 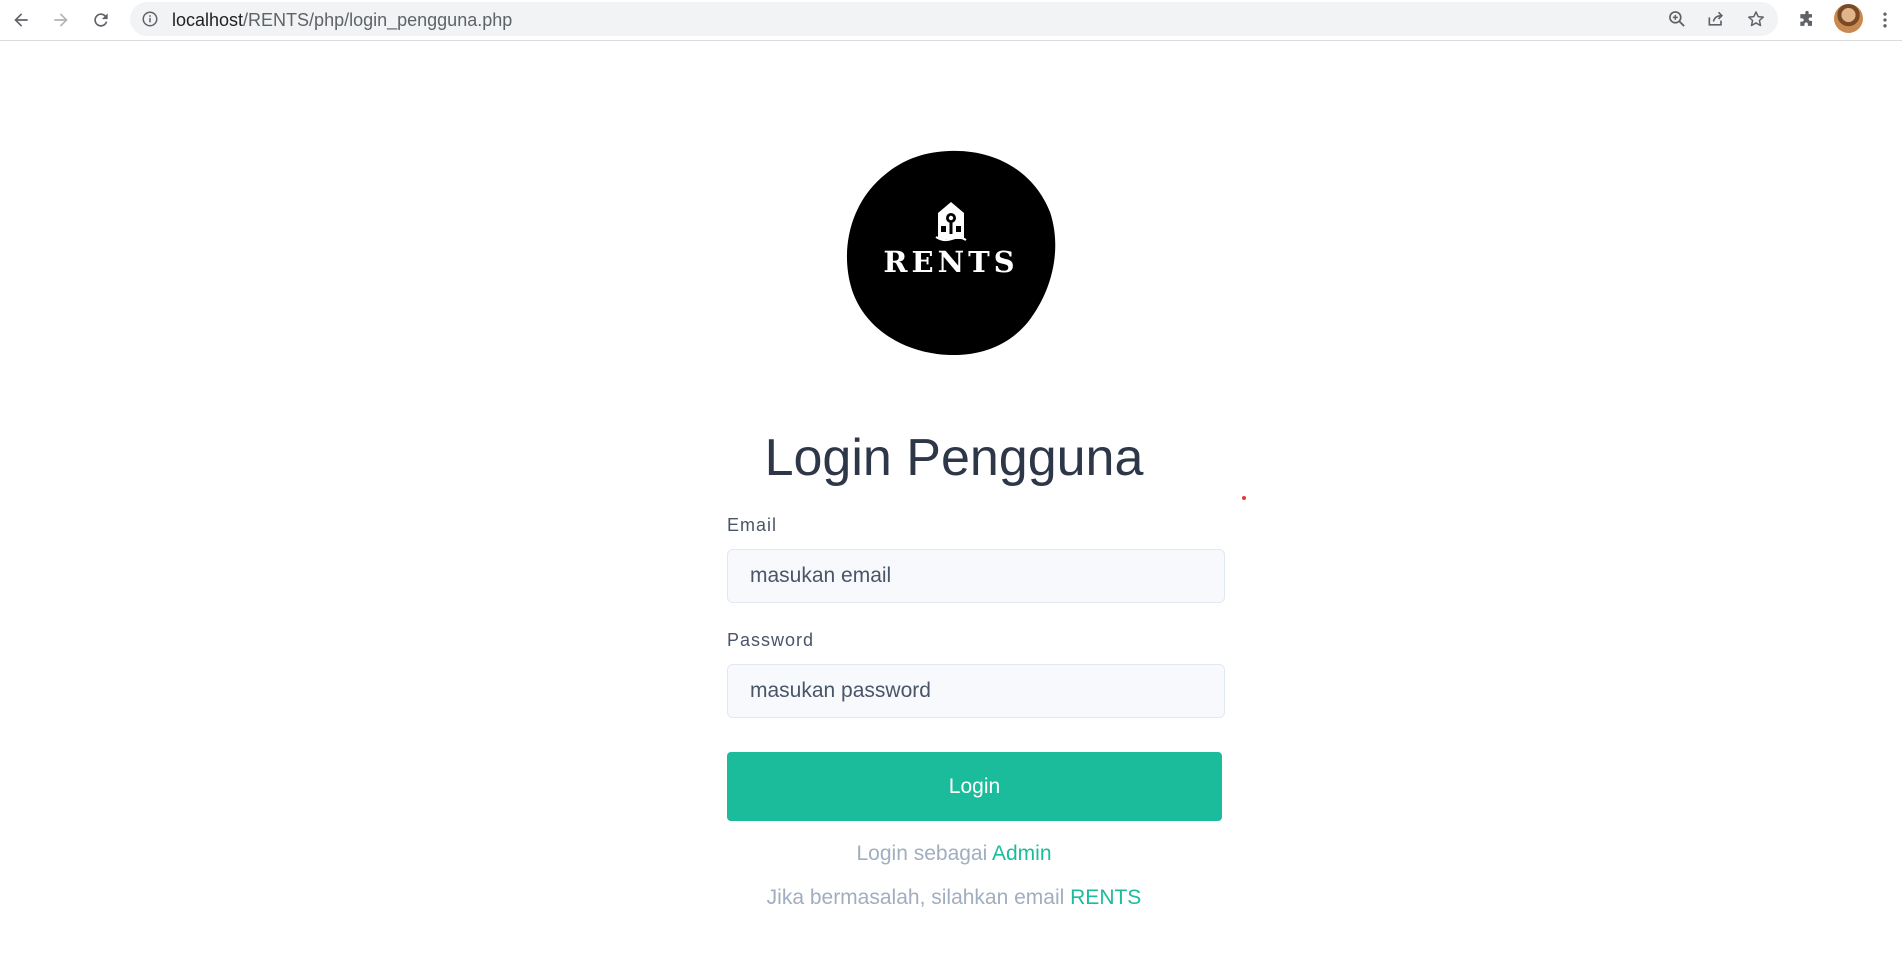 What do you see at coordinates (976, 576) in the screenshot?
I see `email-input` at bounding box center [976, 576].